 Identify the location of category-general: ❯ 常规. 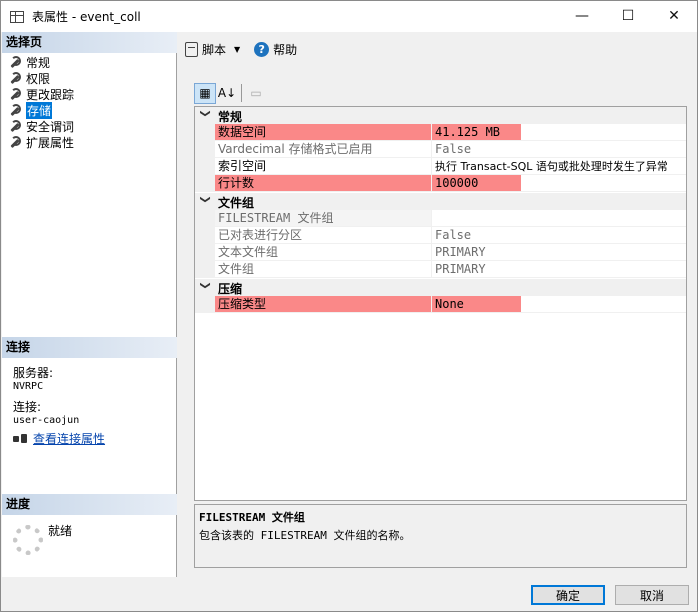
(440, 115).